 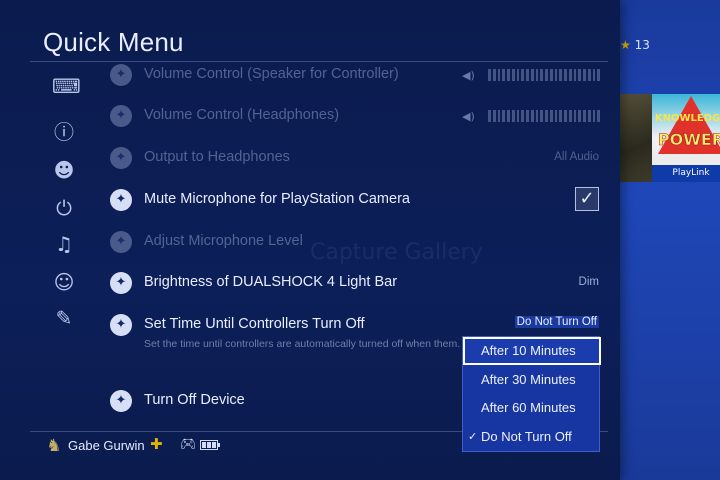 I want to click on username: Gabe Gurwin, so click(x=106, y=445).